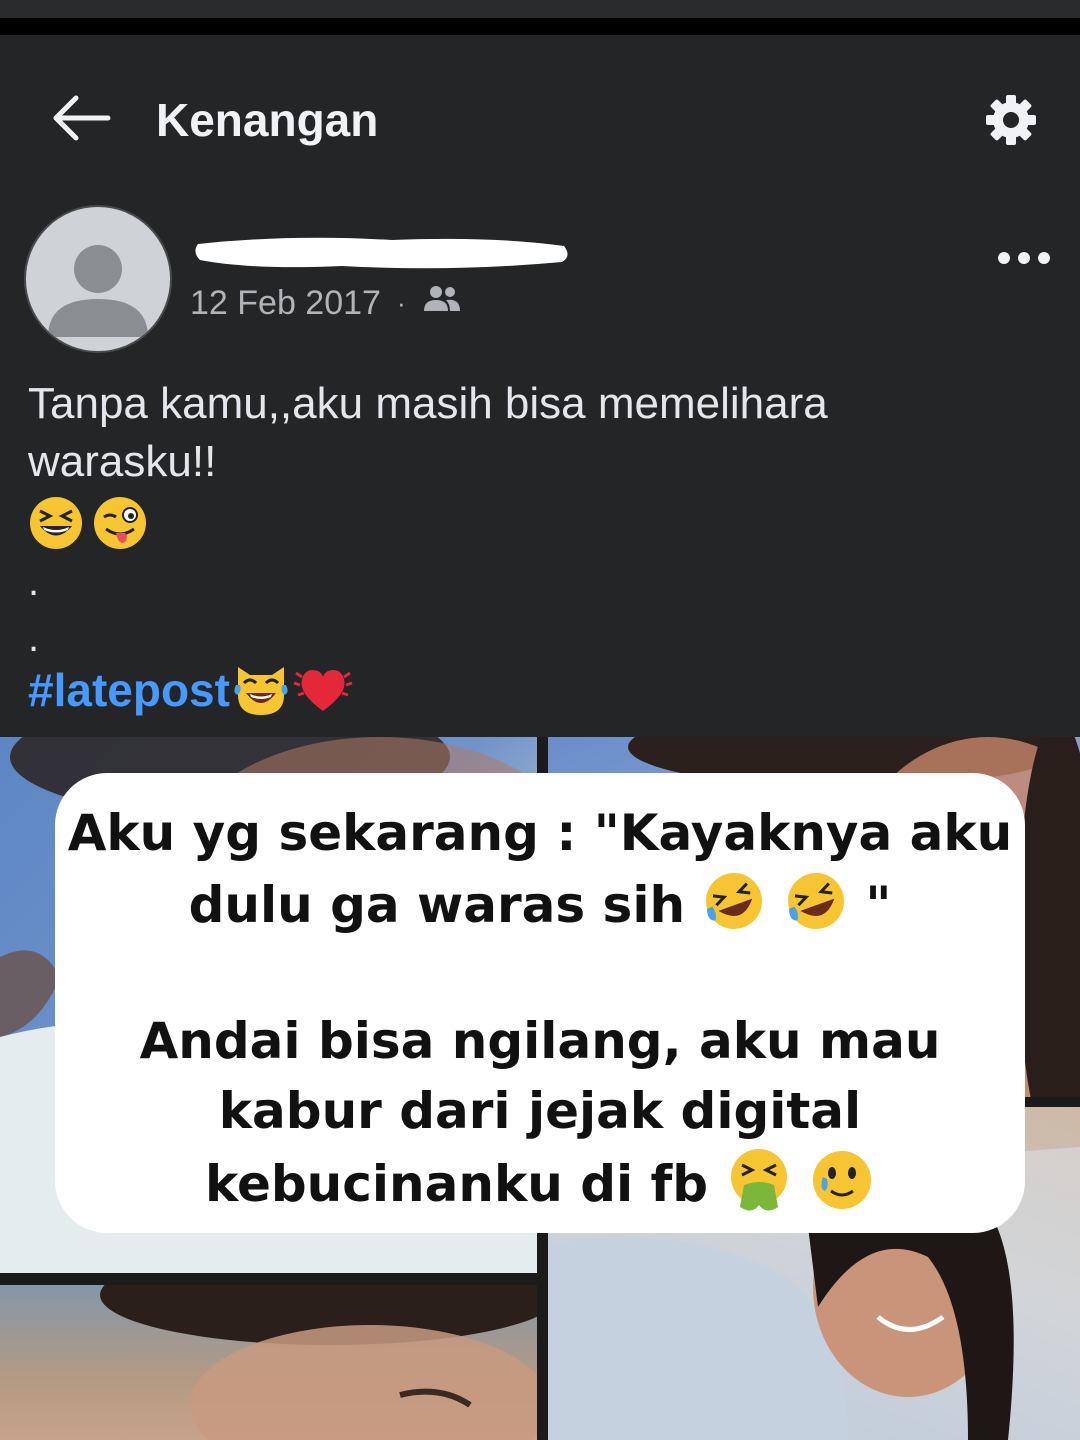 The height and width of the screenshot is (1440, 1080). I want to click on post-text-line-2: warasku!!, so click(122, 461).